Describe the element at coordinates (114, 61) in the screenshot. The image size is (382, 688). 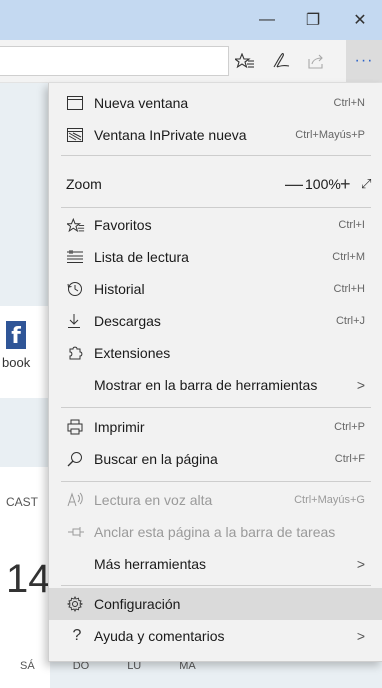
I see `address-bar` at that location.